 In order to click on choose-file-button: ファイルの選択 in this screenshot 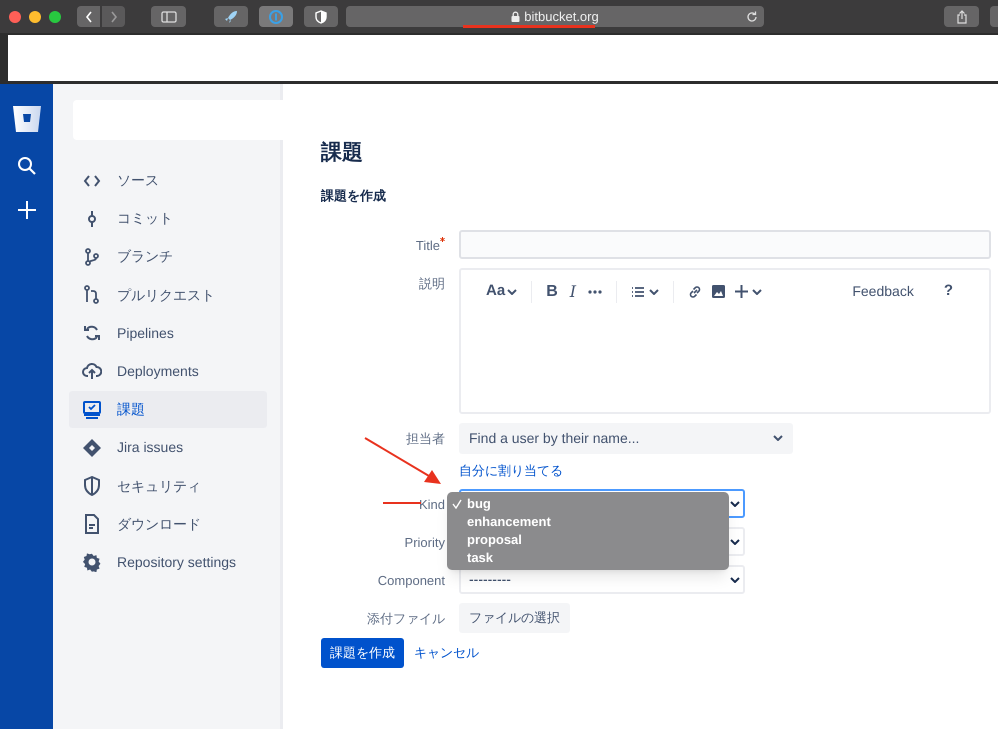, I will do `click(514, 618)`.